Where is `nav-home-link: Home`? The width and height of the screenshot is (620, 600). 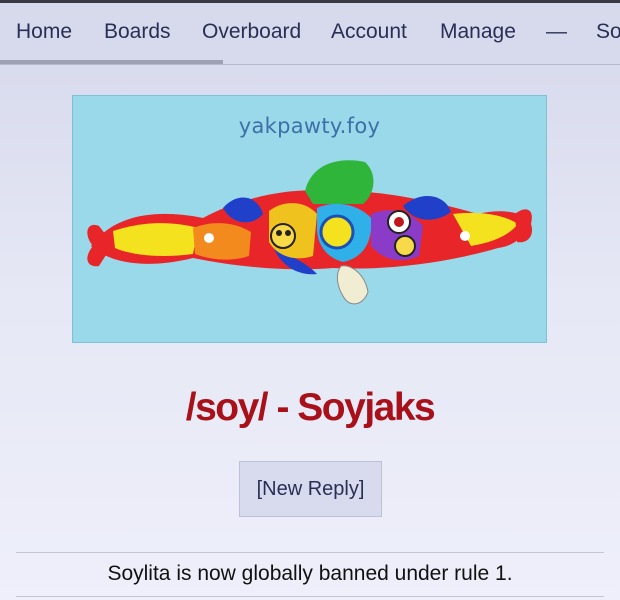
nav-home-link: Home is located at coordinates (44, 32).